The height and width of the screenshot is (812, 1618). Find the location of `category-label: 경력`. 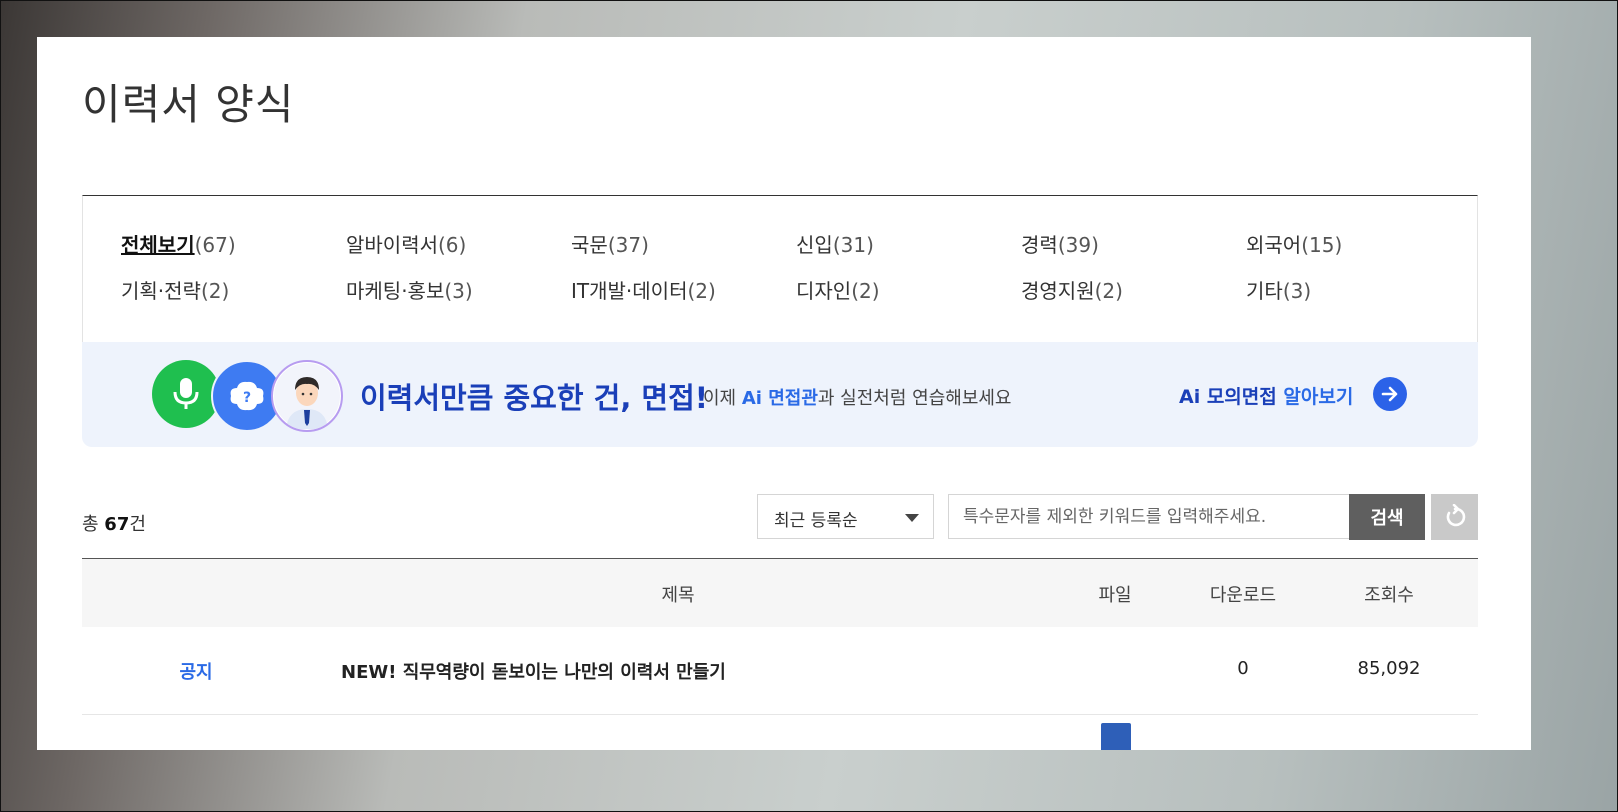

category-label: 경력 is located at coordinates (1039, 245).